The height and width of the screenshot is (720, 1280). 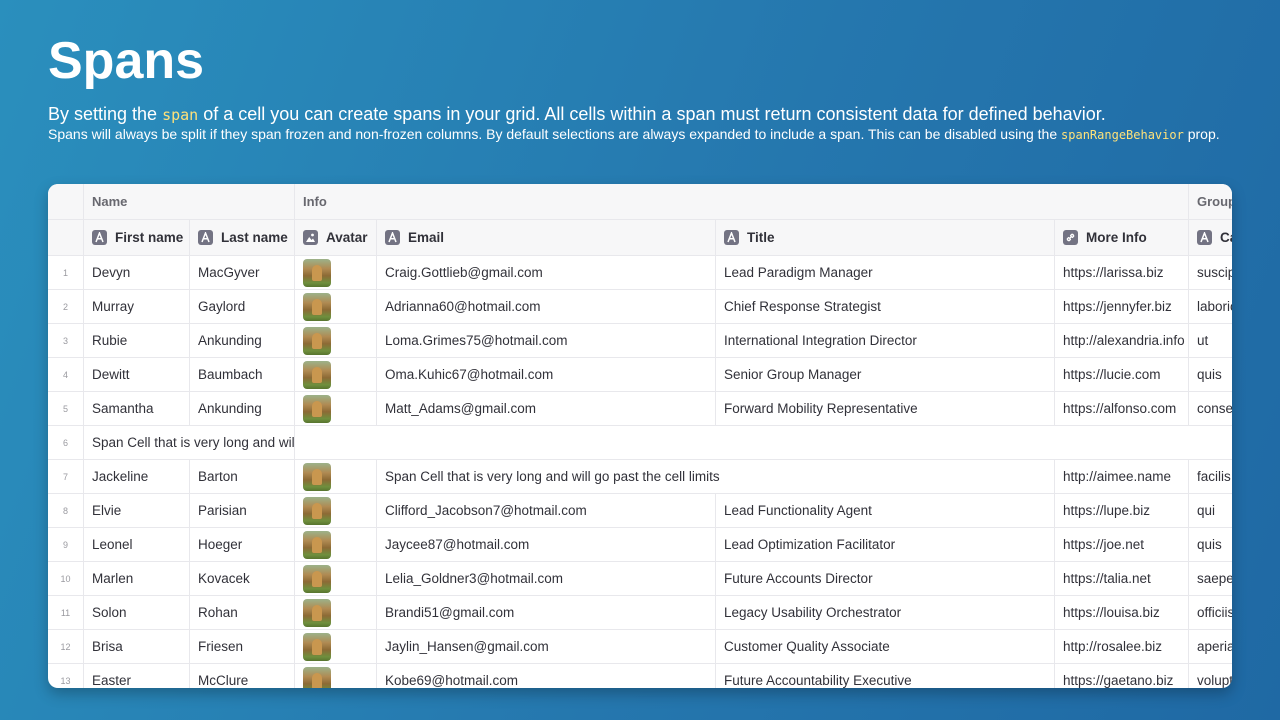 I want to click on cell-first-name: Samantha, so click(x=137, y=409).